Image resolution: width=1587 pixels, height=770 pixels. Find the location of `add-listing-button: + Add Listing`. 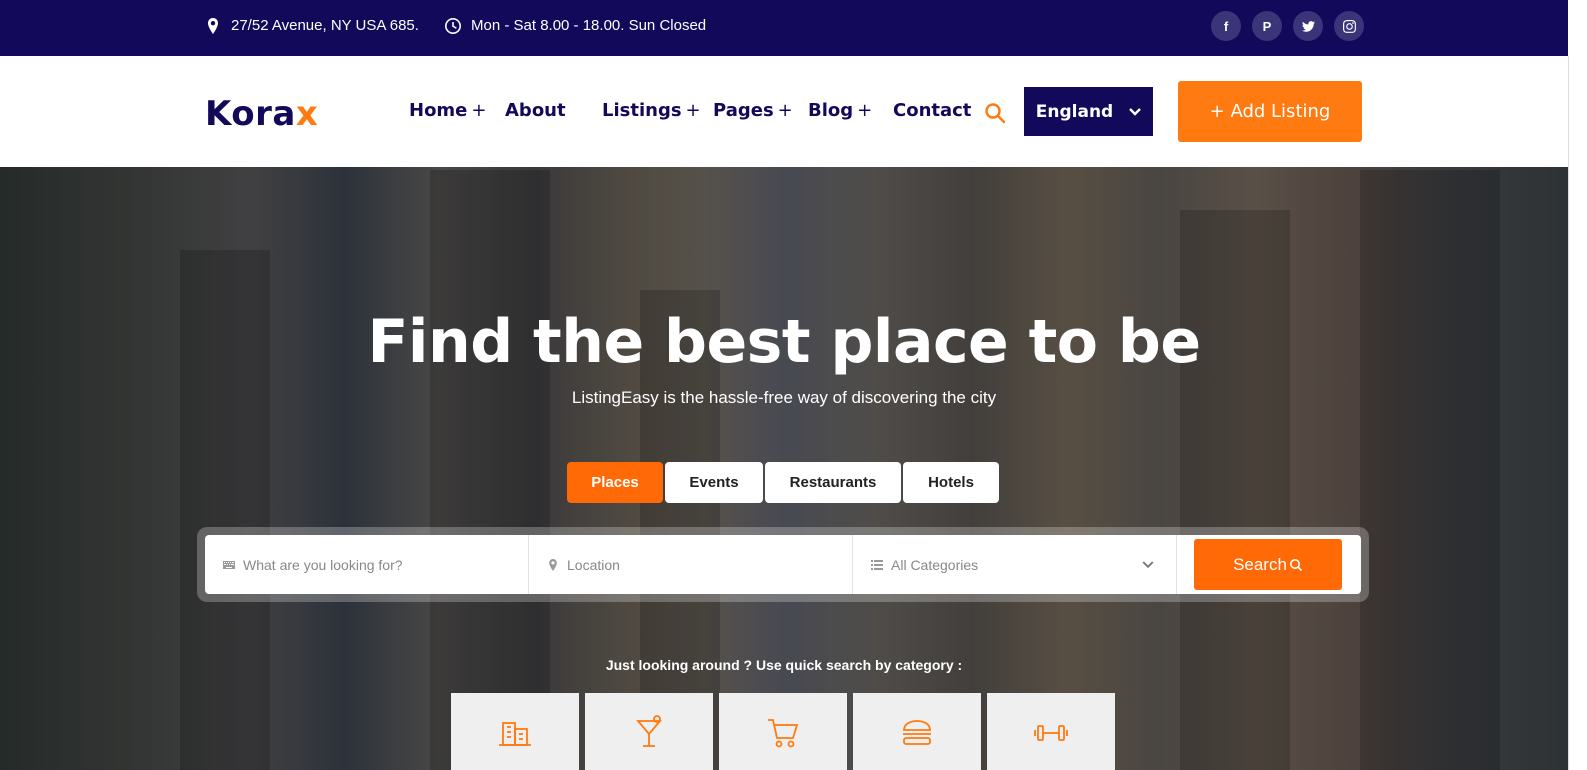

add-listing-button: + Add Listing is located at coordinates (1270, 111).